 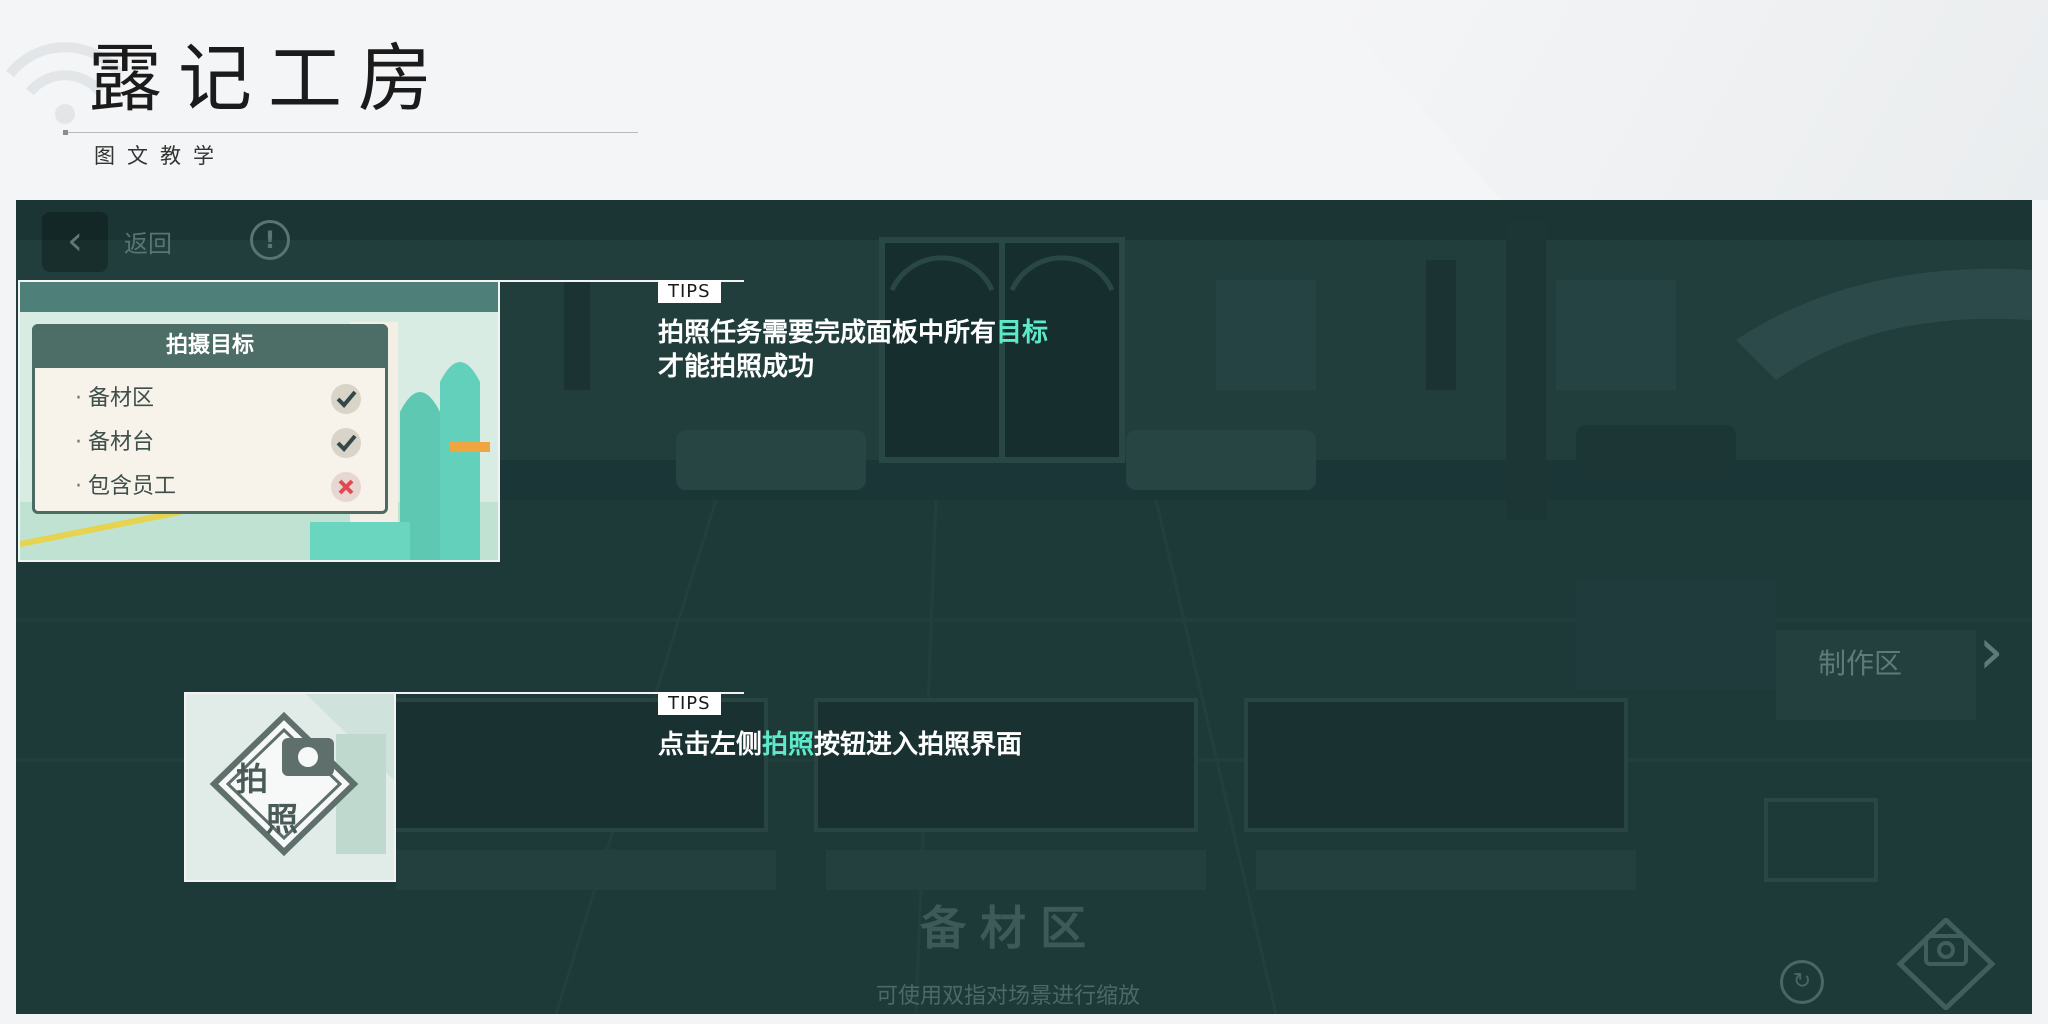 I want to click on chevron-right-icon: ›, so click(x=1991, y=652).